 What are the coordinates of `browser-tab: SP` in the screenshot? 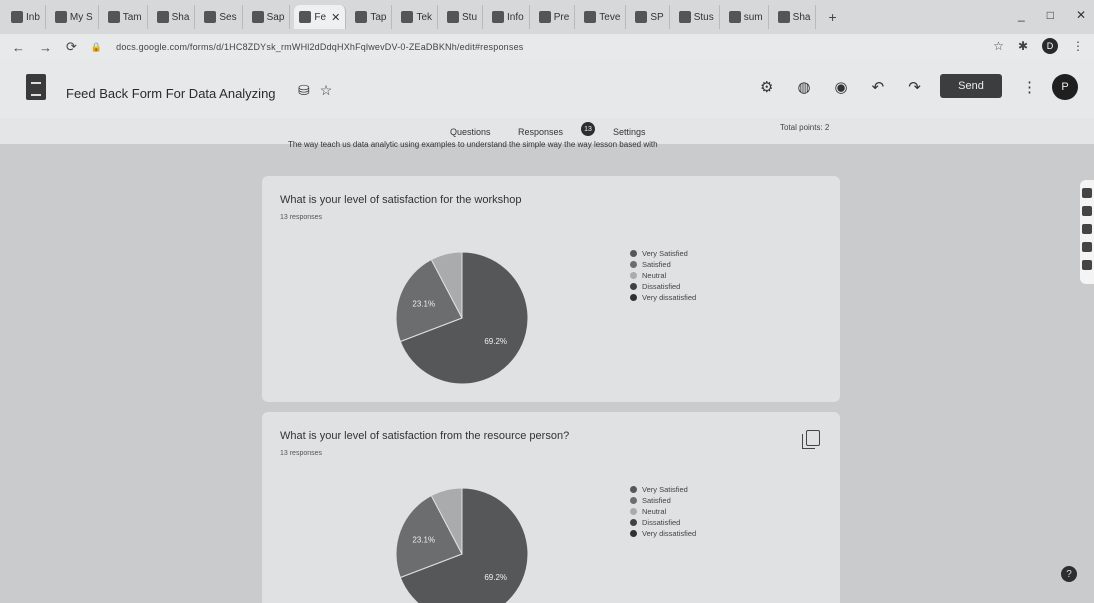 It's located at (650, 17).